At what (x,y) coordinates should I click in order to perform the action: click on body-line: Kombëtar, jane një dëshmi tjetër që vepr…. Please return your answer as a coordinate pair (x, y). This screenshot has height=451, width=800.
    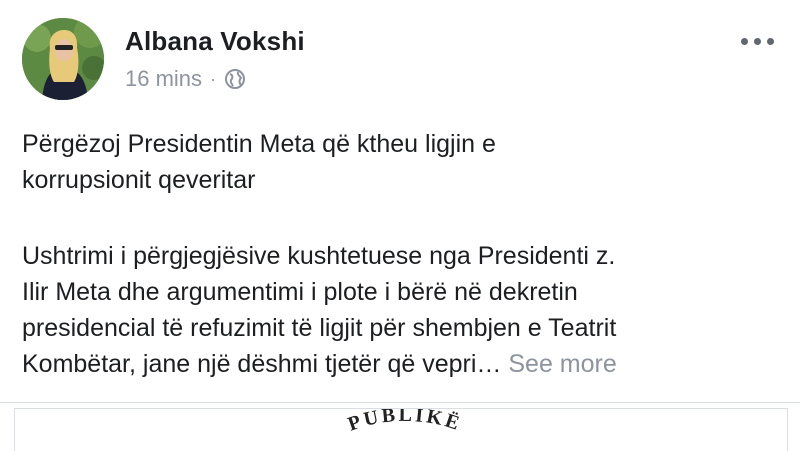
    Looking at the image, I should click on (262, 364).